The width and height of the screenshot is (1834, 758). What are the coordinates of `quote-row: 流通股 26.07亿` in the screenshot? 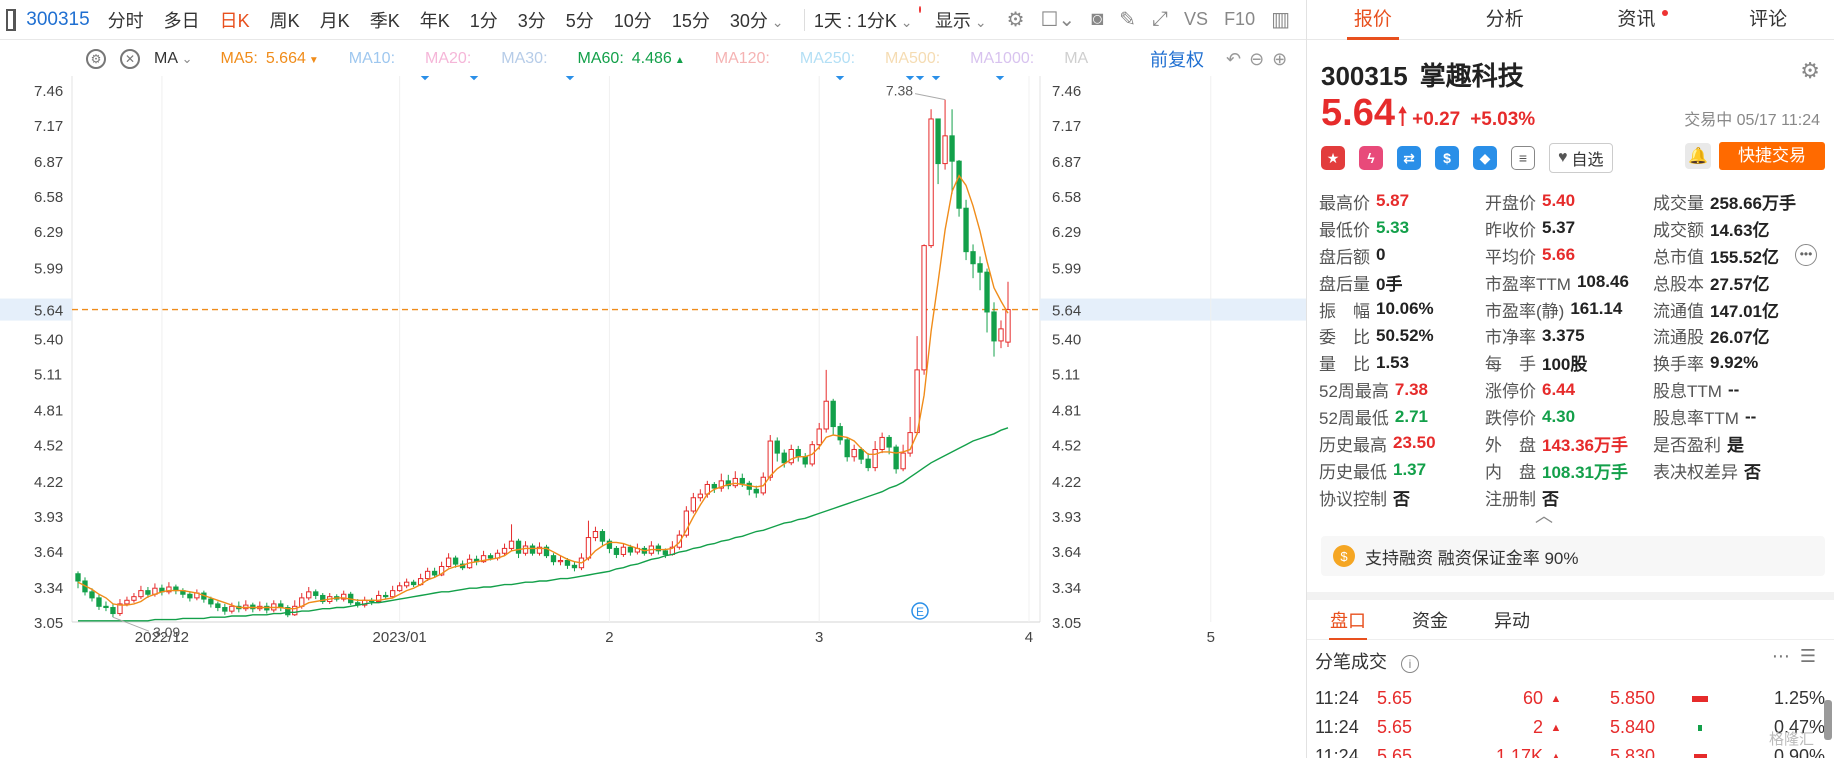 It's located at (1724, 335).